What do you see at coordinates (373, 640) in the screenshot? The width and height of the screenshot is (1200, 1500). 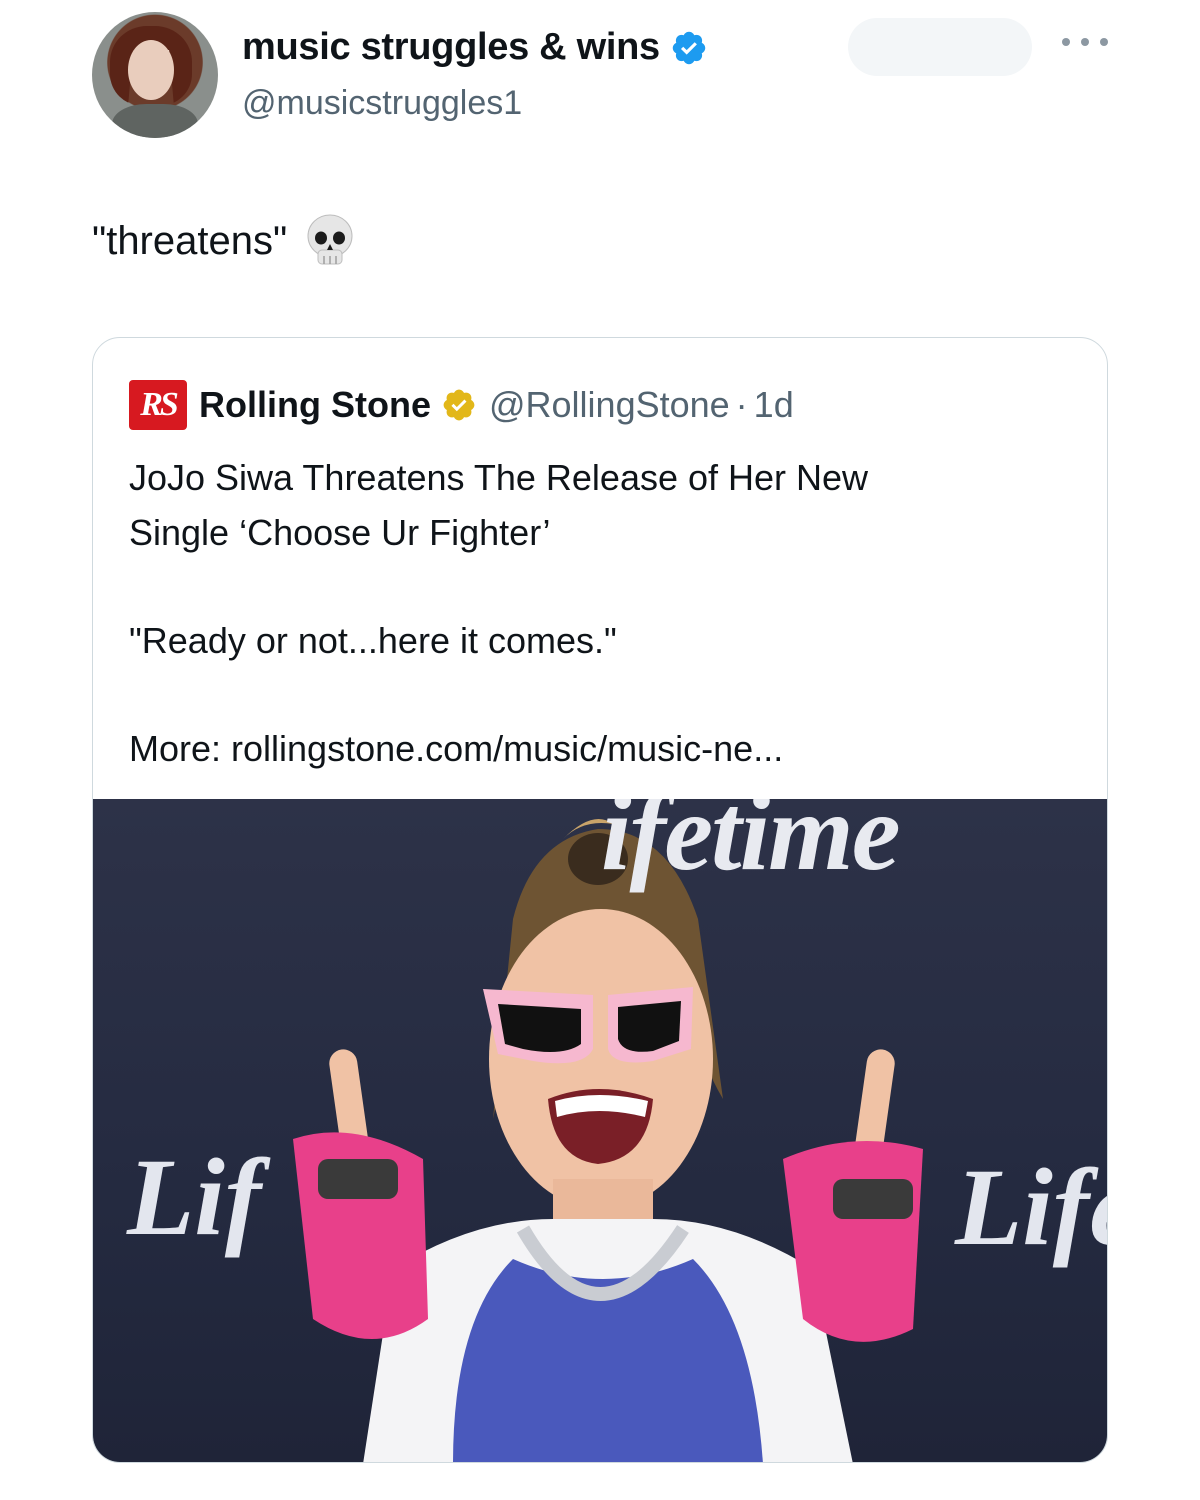 I see `quoted-tweet-quote: "Ready or not...here it comes."` at bounding box center [373, 640].